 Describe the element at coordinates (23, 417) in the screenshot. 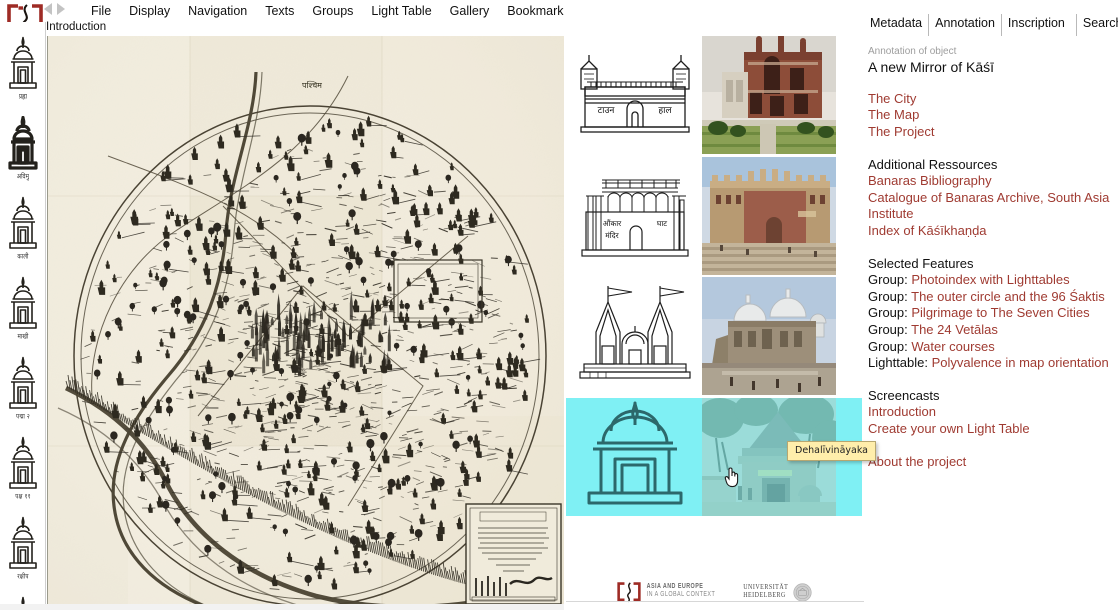

I see `sidebar-thumbnail-caption: पद्मा २` at that location.